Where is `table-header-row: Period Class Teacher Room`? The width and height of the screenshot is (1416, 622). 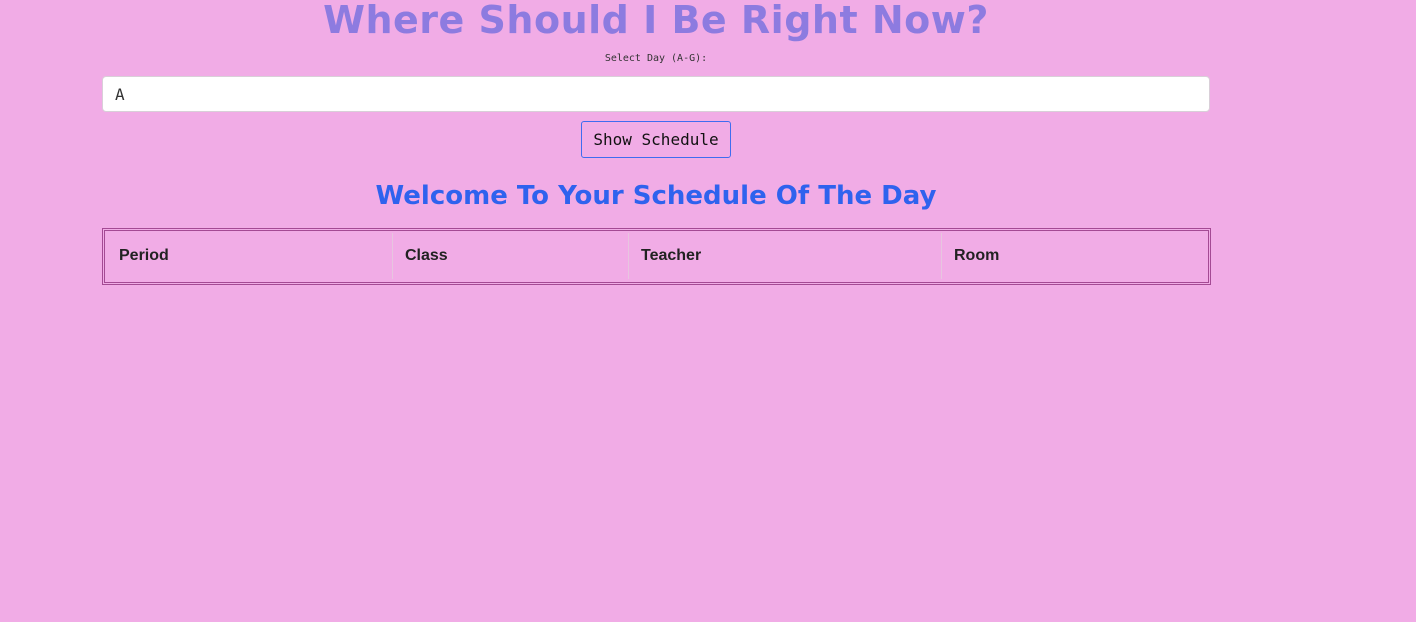
table-header-row: Period Class Teacher Room is located at coordinates (656, 256).